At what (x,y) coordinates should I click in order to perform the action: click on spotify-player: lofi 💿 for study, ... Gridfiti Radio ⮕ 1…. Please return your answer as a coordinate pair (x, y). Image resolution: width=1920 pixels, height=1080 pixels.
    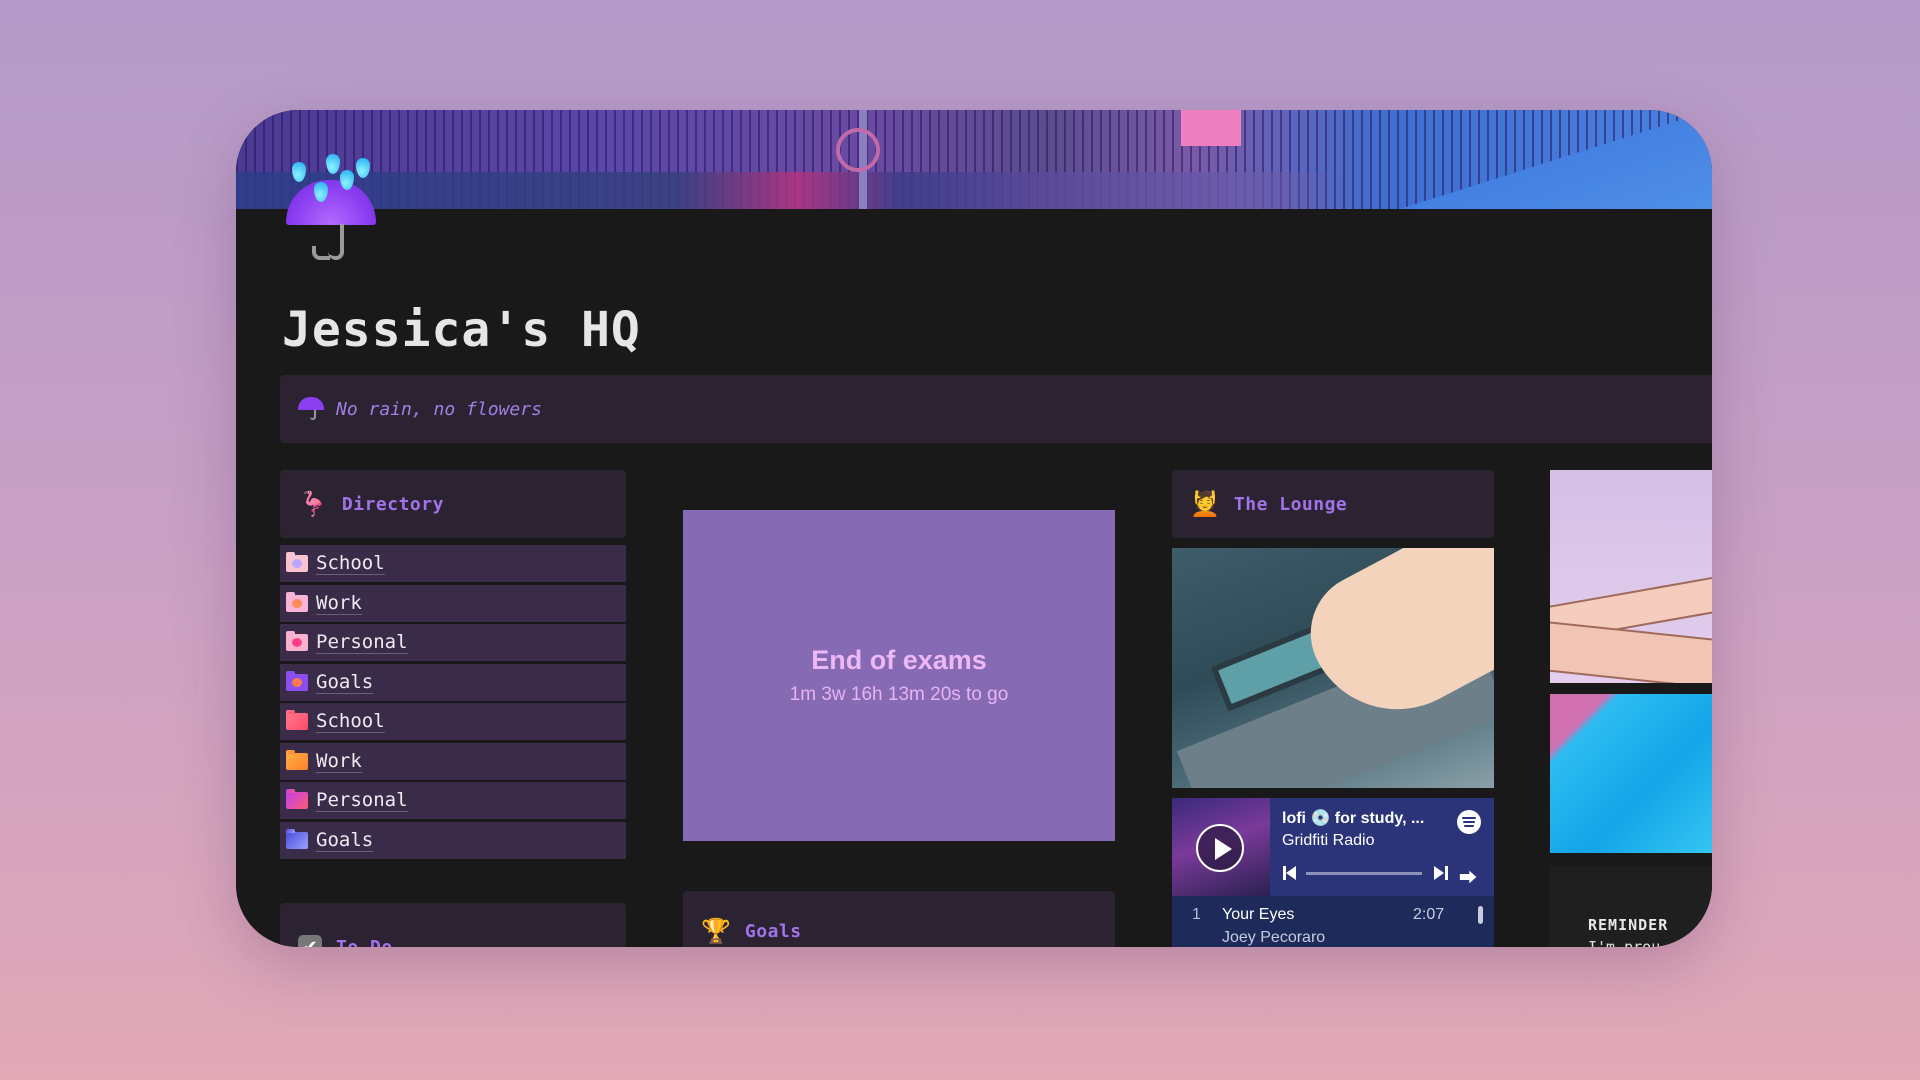
    Looking at the image, I should click on (1333, 872).